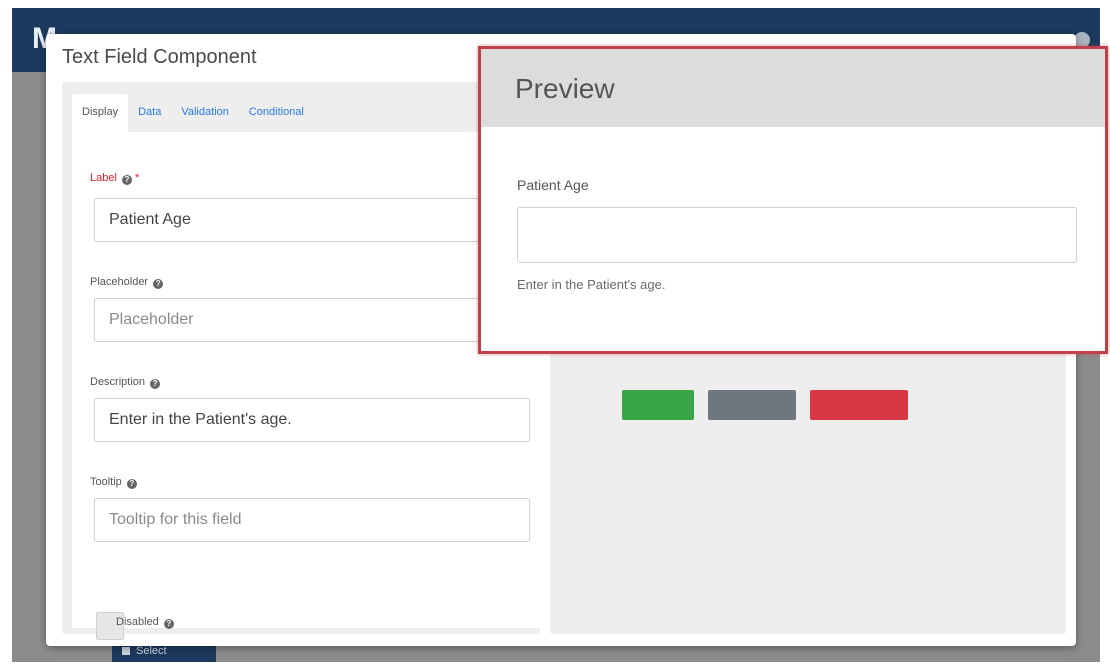 The width and height of the screenshot is (1110, 666). I want to click on description-field-label-text: Description, so click(118, 382).